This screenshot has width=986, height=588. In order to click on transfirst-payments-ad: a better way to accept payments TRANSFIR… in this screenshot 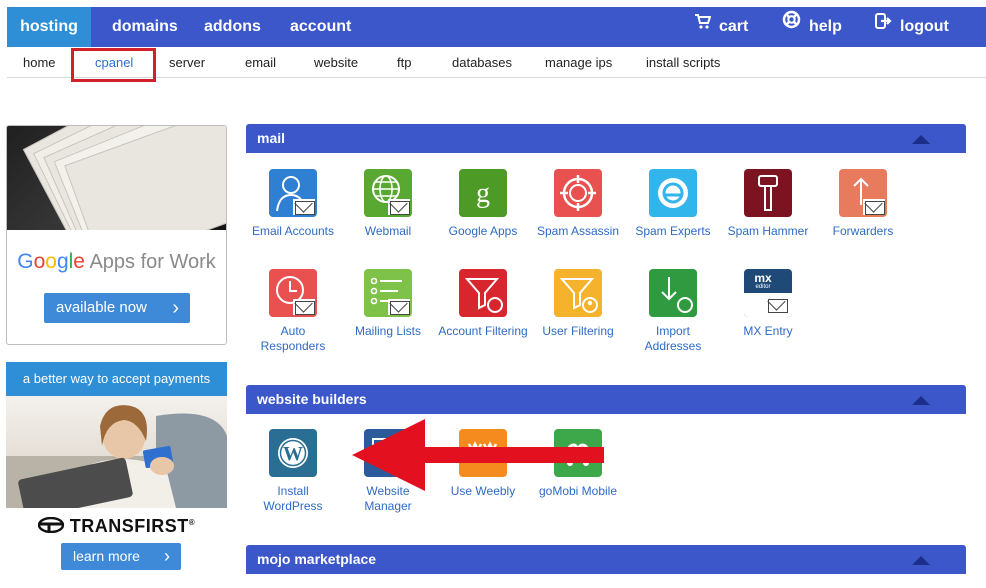, I will do `click(116, 468)`.